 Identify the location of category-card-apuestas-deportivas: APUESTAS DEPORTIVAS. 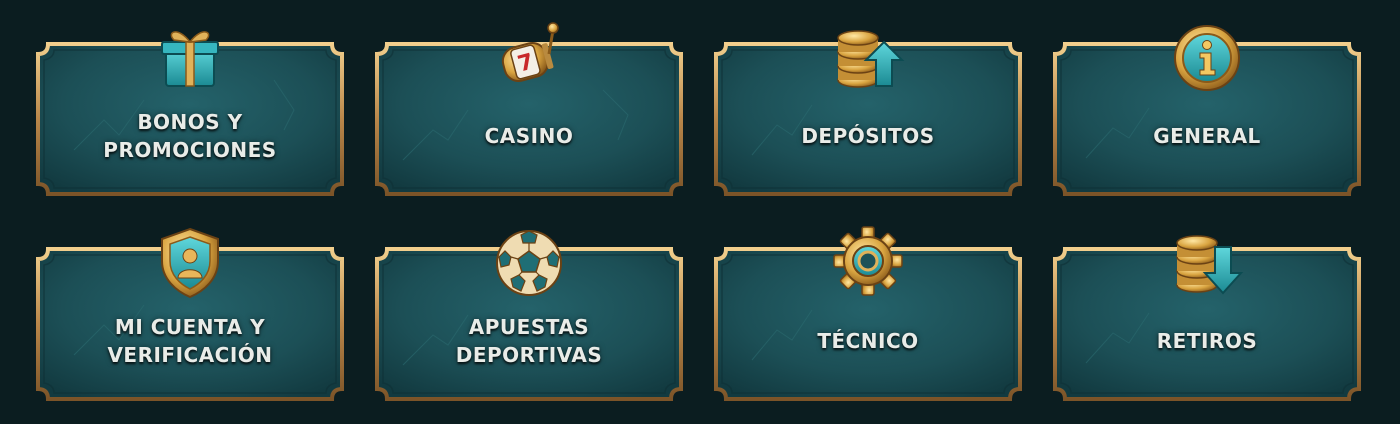
(529, 316).